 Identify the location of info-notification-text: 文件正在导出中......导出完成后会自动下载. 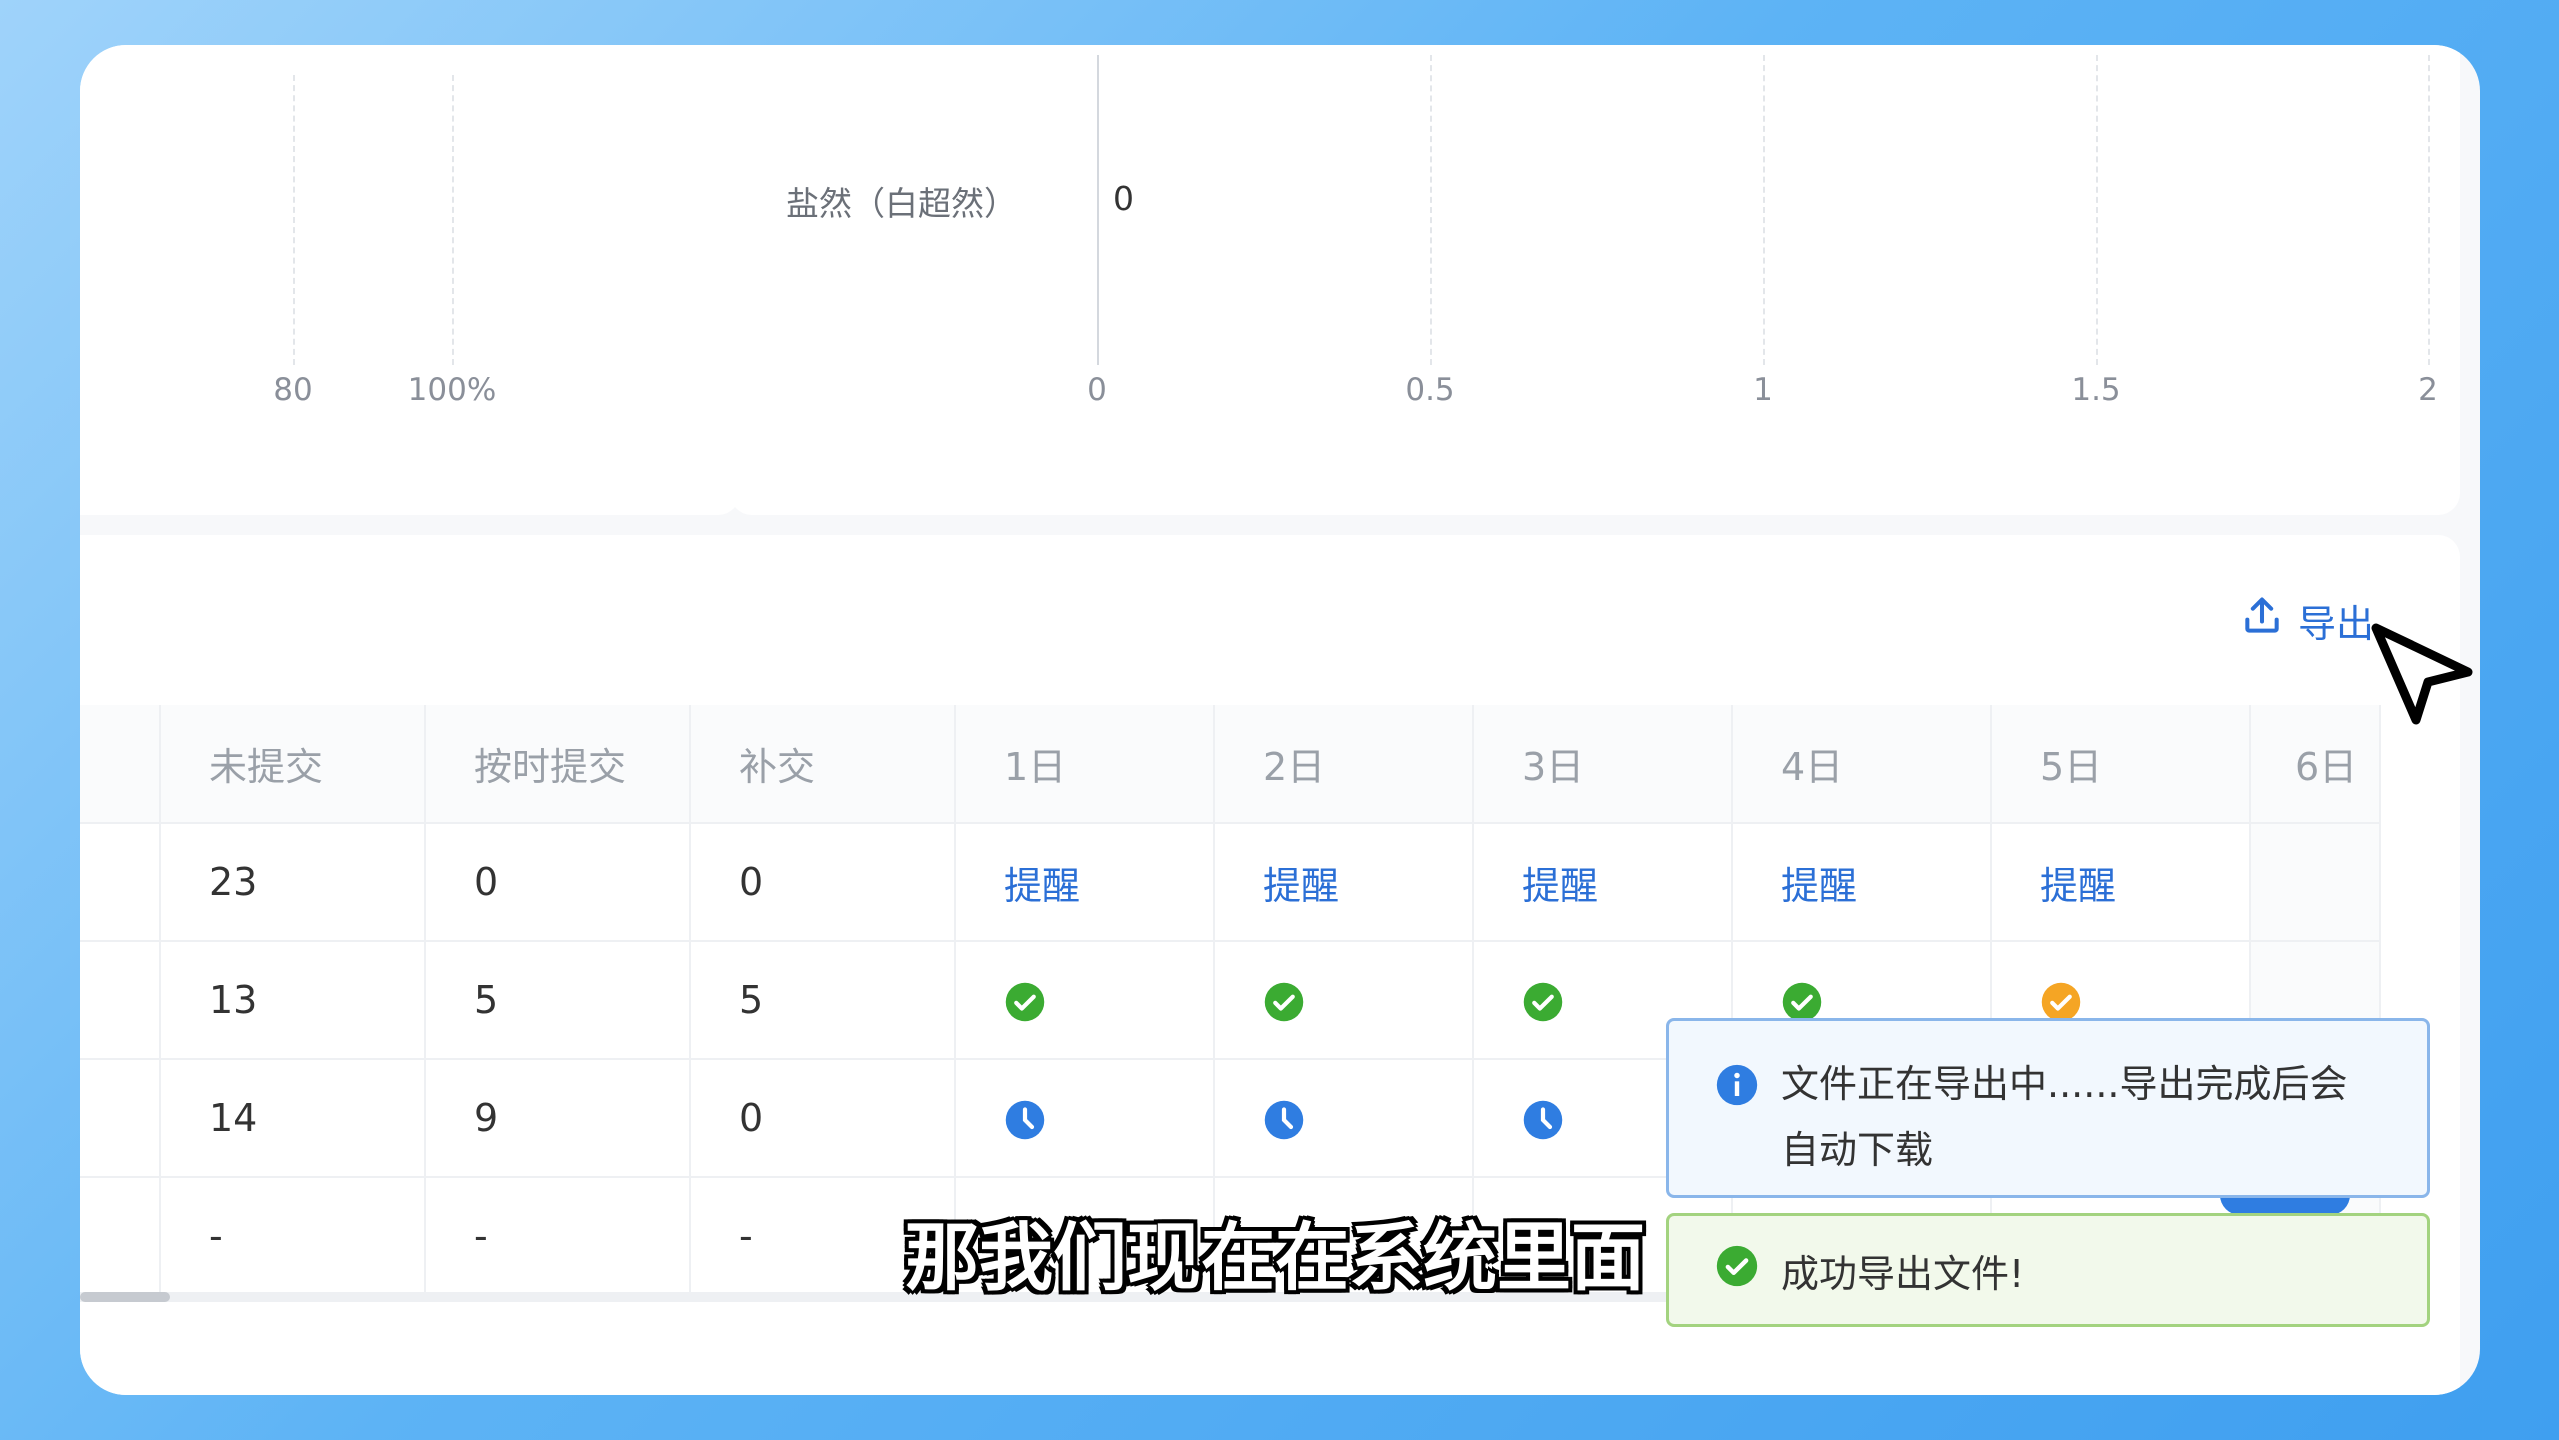
(2064, 1117).